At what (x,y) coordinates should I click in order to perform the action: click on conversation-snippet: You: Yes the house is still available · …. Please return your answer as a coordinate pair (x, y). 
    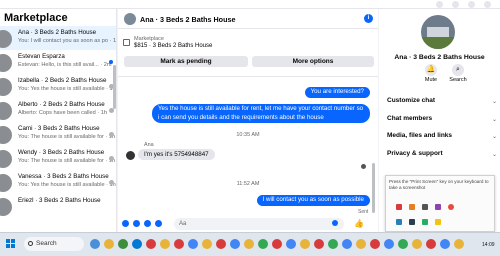
    Looking at the image, I should click on (67, 185).